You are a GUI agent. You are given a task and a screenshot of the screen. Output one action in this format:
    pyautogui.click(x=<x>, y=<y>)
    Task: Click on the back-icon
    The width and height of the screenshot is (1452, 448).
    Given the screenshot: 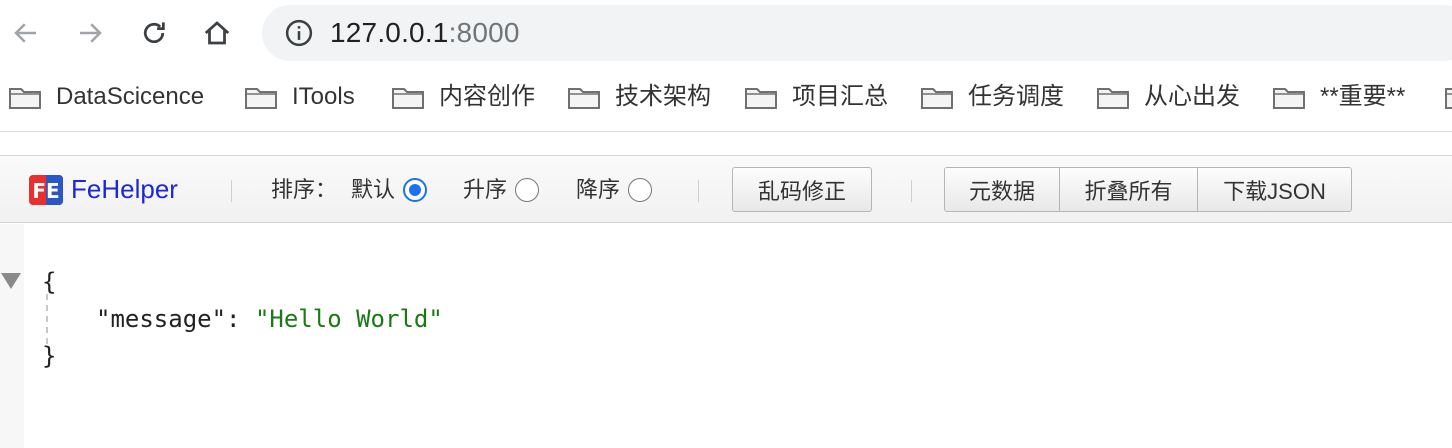 What is the action you would take?
    pyautogui.click(x=25, y=33)
    